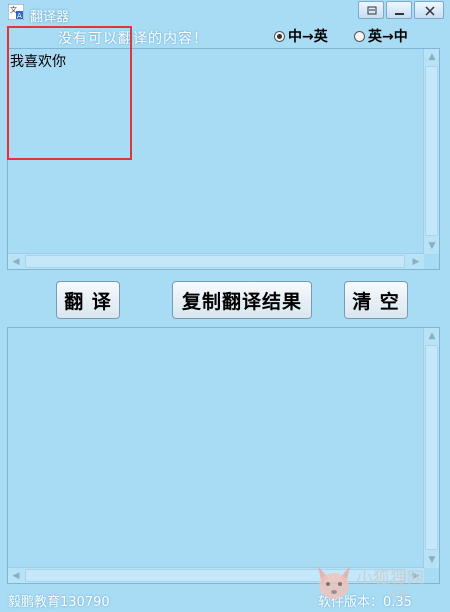 The width and height of the screenshot is (450, 612). What do you see at coordinates (308, 37) in the screenshot?
I see `radio-label-zh-to-en: 中→英` at bounding box center [308, 37].